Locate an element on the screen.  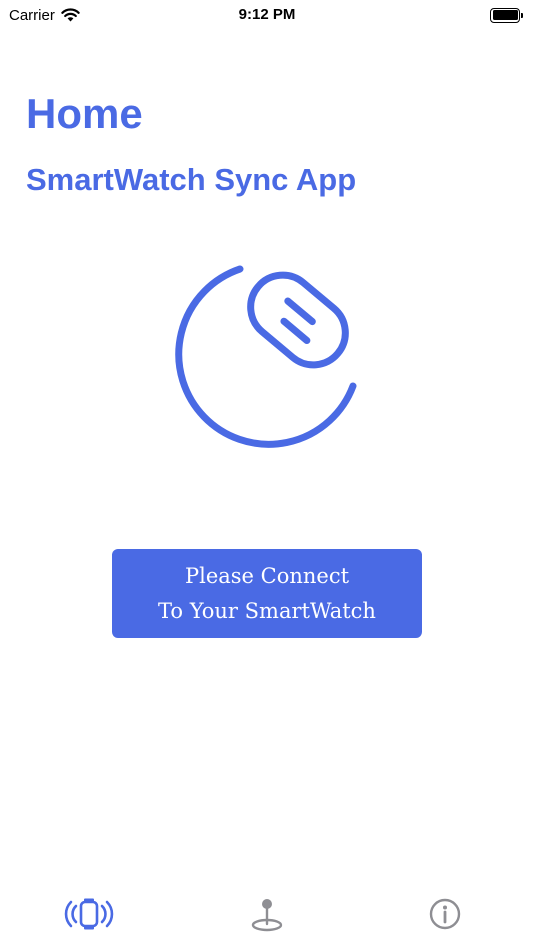
page-title: Home is located at coordinates (84, 113).